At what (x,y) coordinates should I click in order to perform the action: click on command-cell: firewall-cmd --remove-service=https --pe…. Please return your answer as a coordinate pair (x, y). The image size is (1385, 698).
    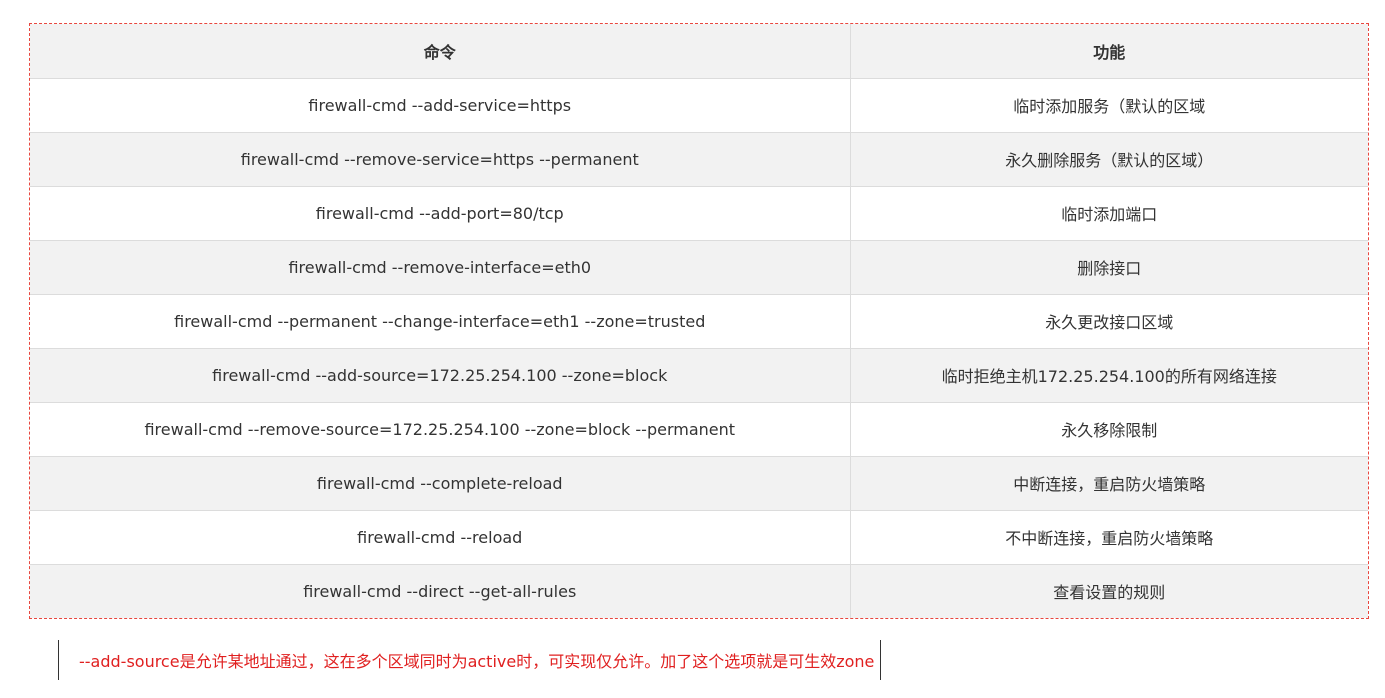
    Looking at the image, I should click on (440, 158).